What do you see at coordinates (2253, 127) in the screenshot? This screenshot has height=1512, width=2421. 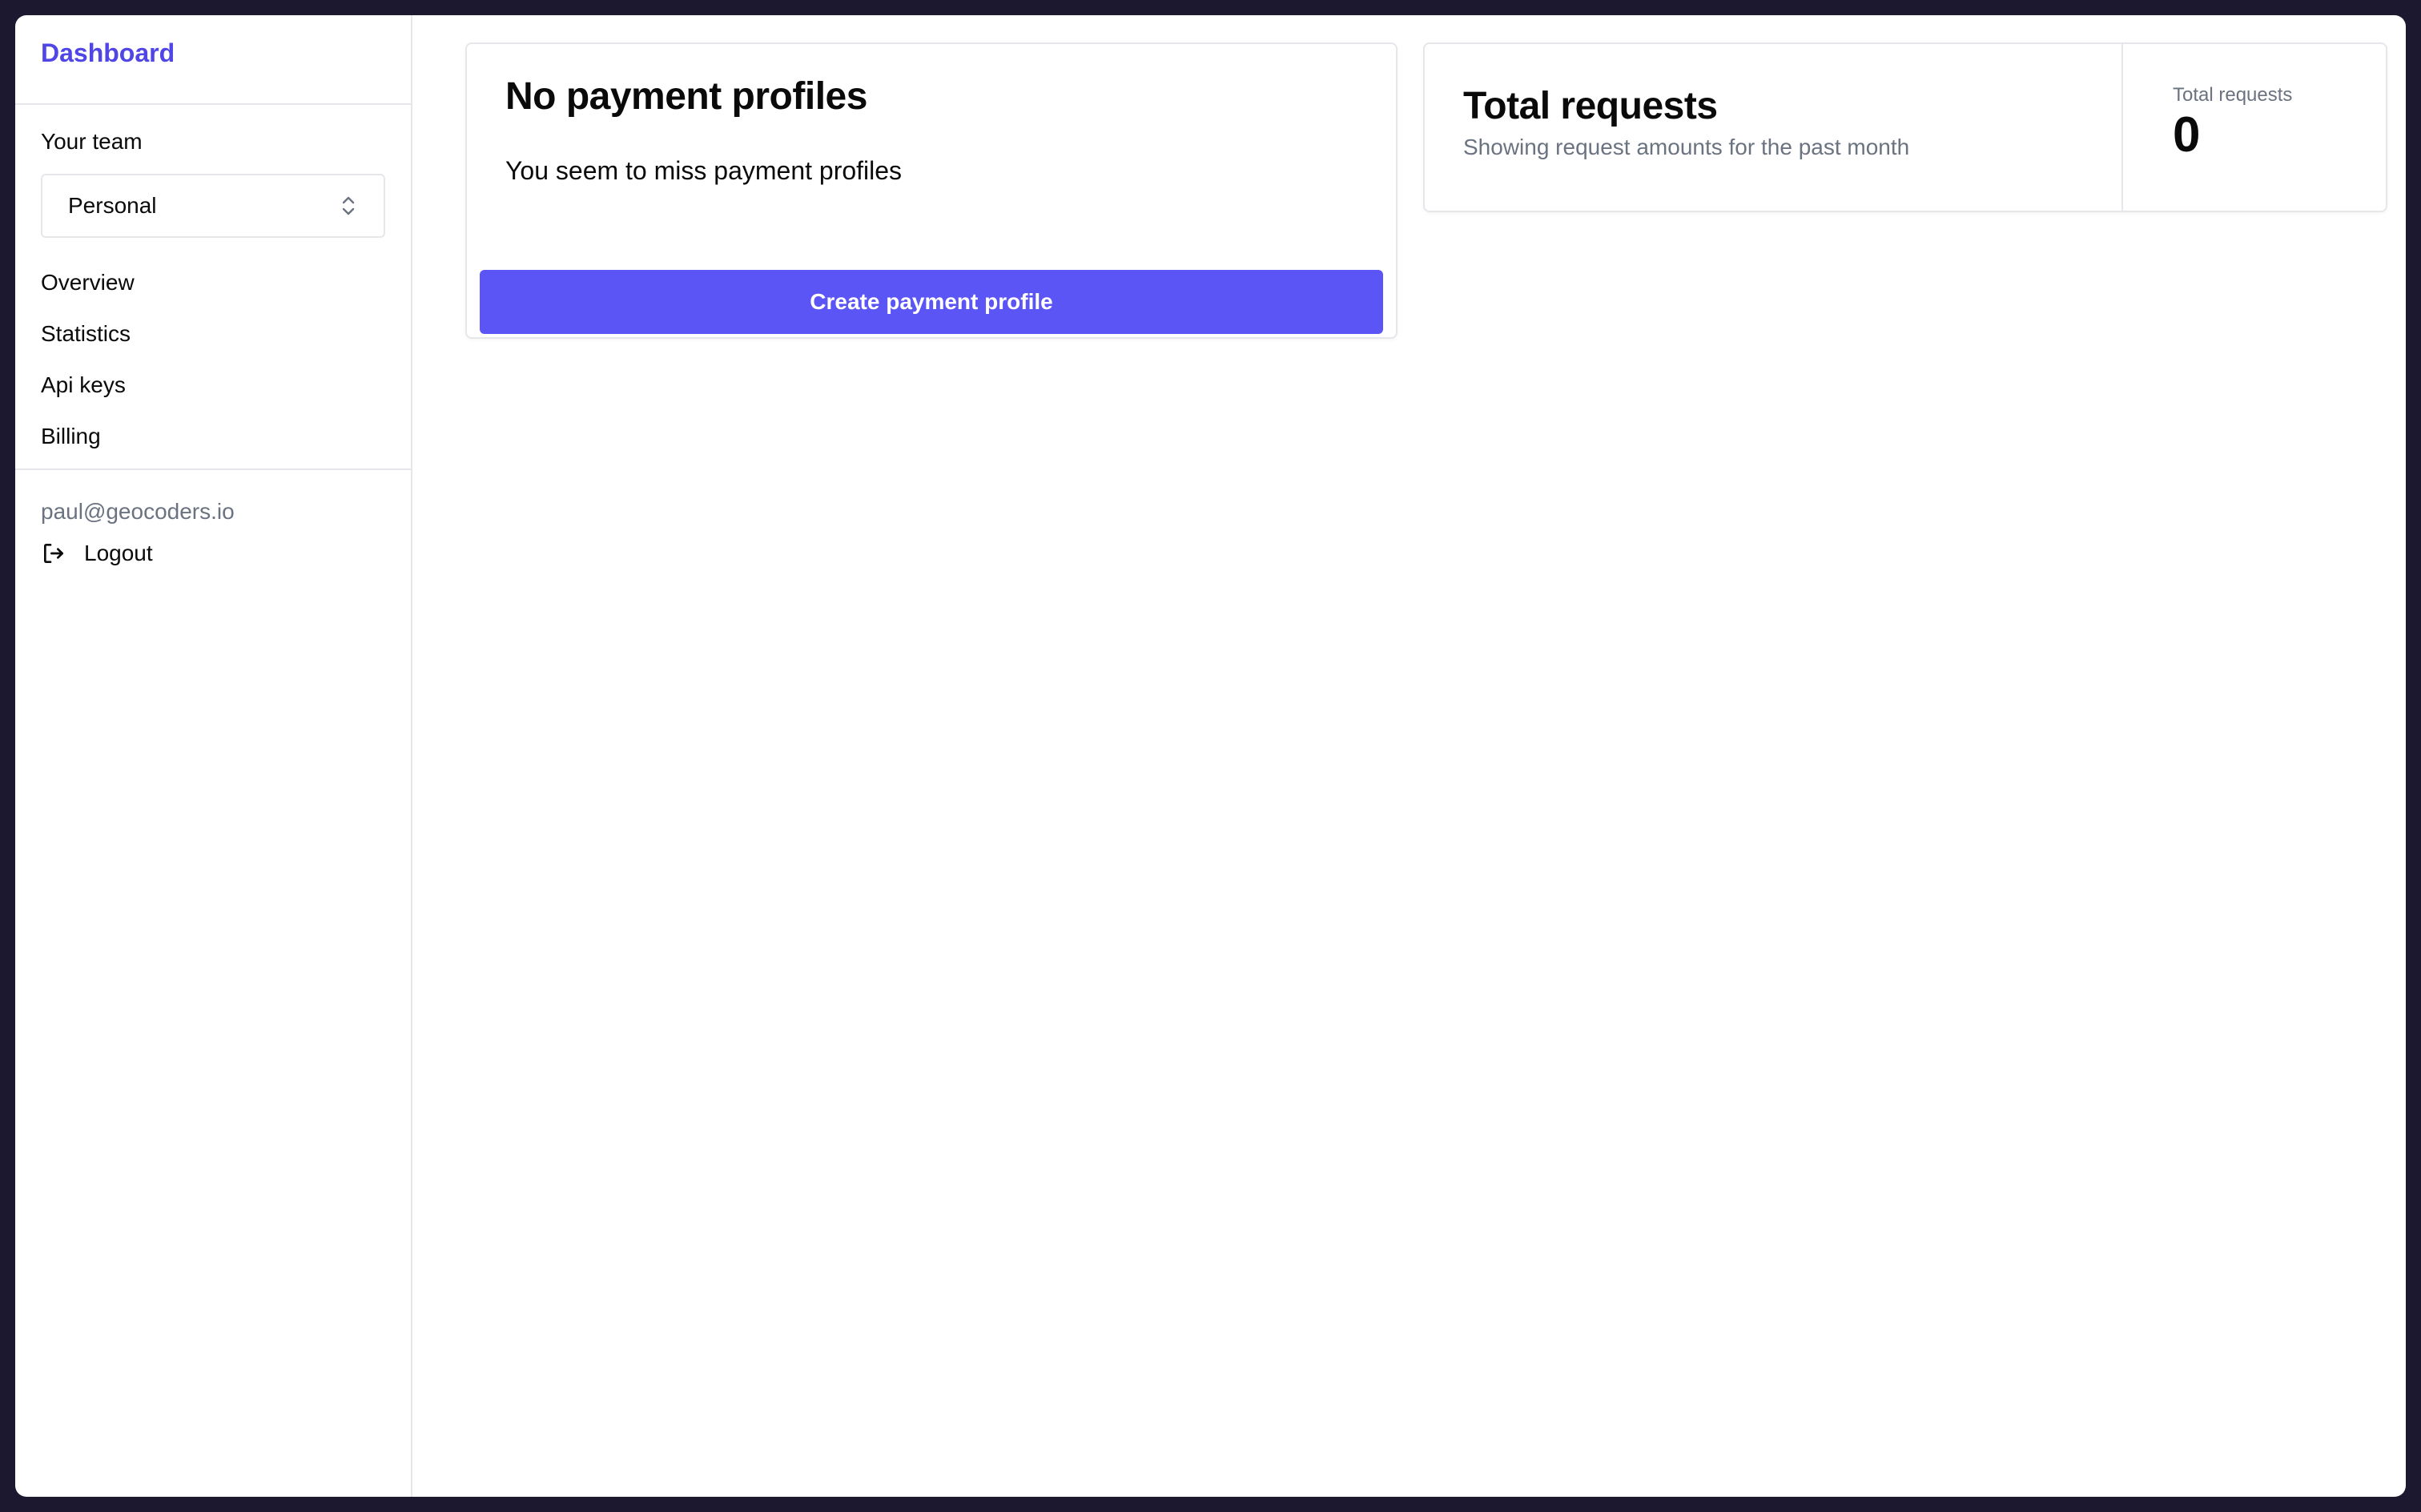 I see `requests-stat: Total requests 0` at bounding box center [2253, 127].